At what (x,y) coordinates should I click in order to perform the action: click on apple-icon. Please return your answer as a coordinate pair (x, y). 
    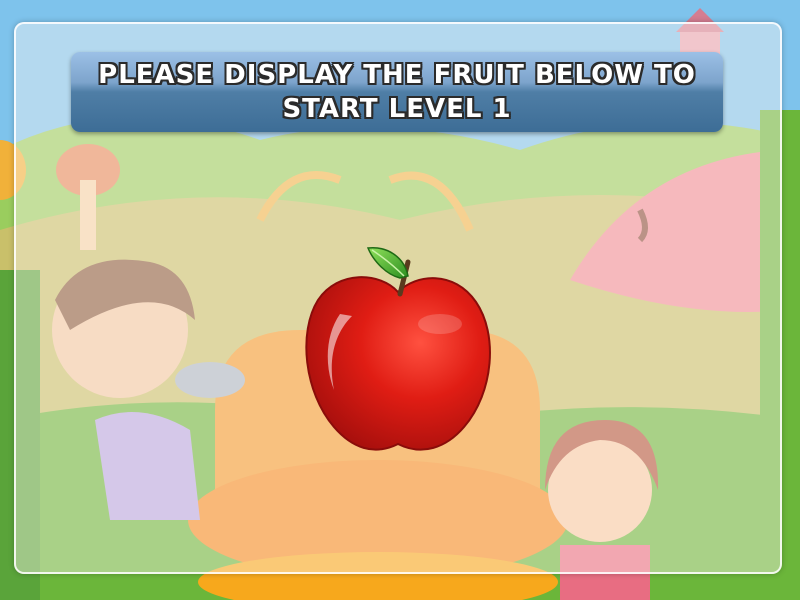
    Looking at the image, I should click on (398, 349).